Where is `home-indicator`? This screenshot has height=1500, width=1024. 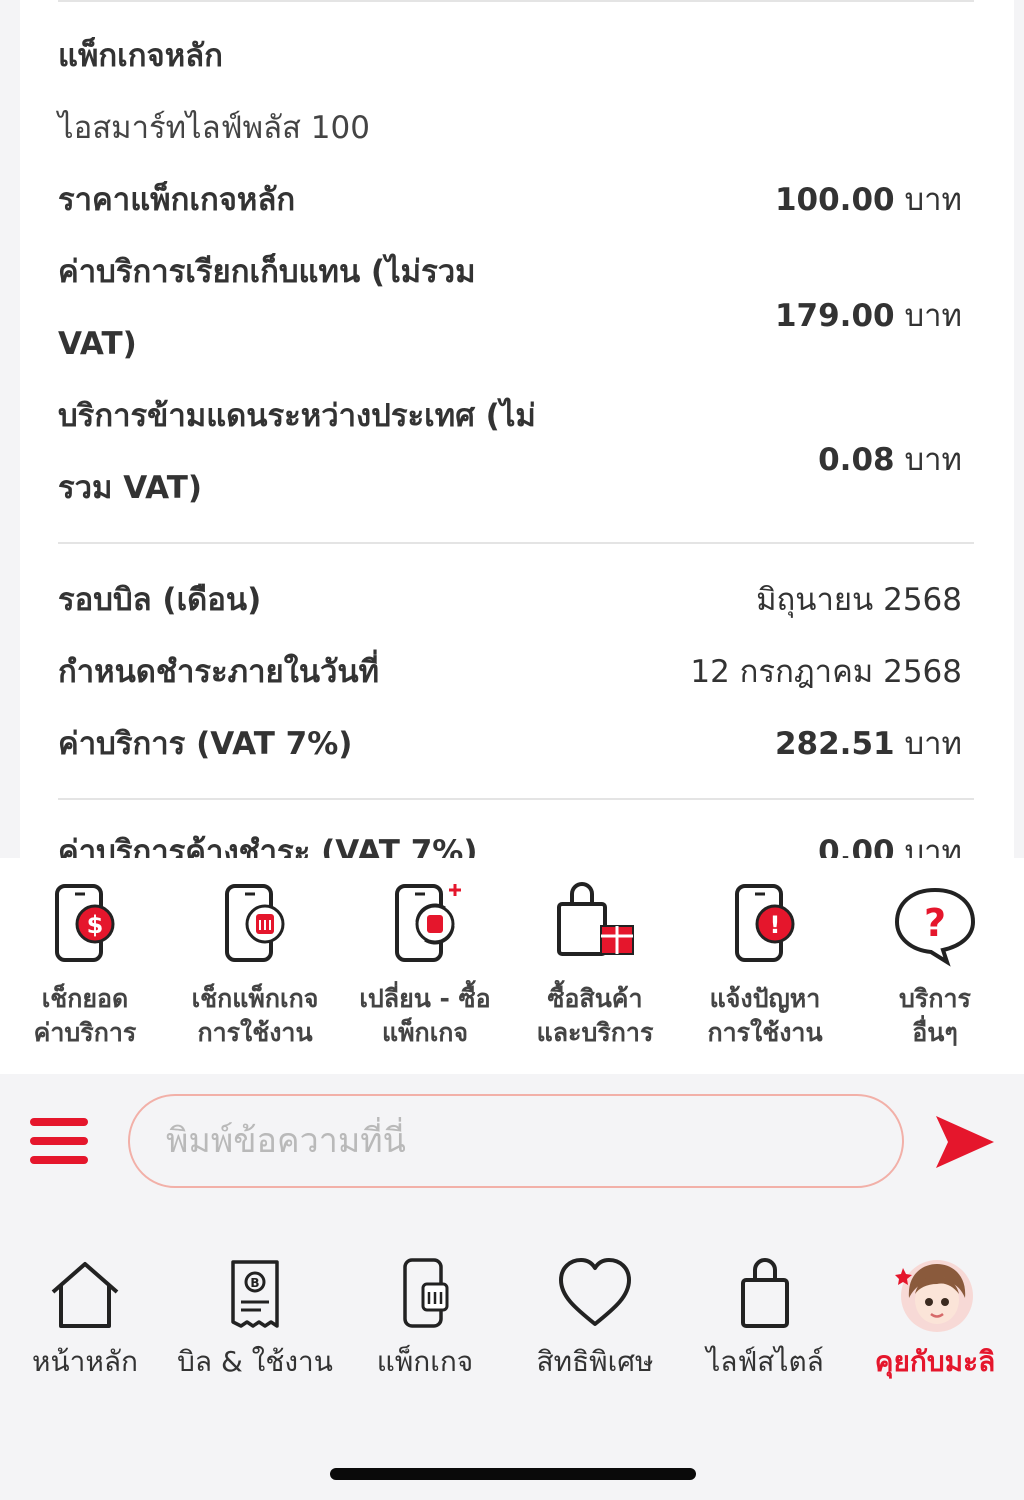 home-indicator is located at coordinates (513, 1474).